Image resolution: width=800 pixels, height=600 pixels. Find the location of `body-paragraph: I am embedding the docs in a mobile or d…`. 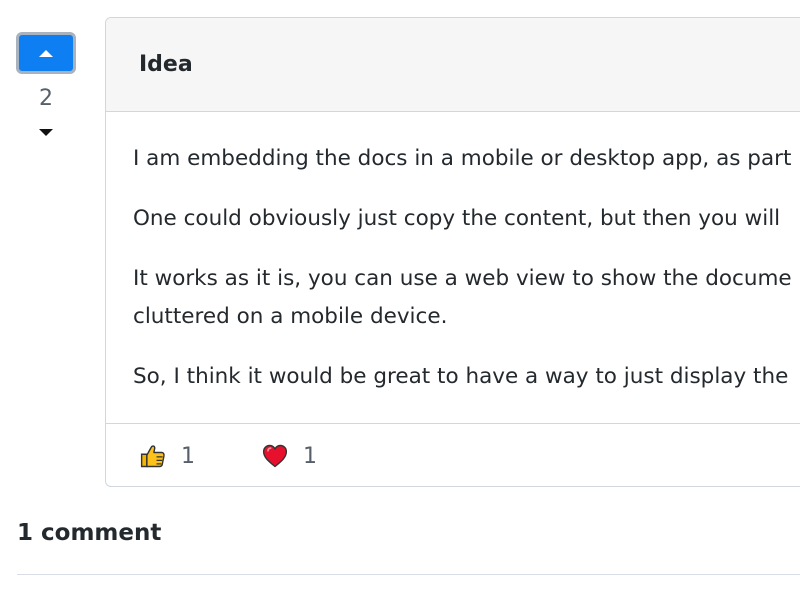

body-paragraph: I am embedding the docs in a mobile or d… is located at coordinates (462, 158).